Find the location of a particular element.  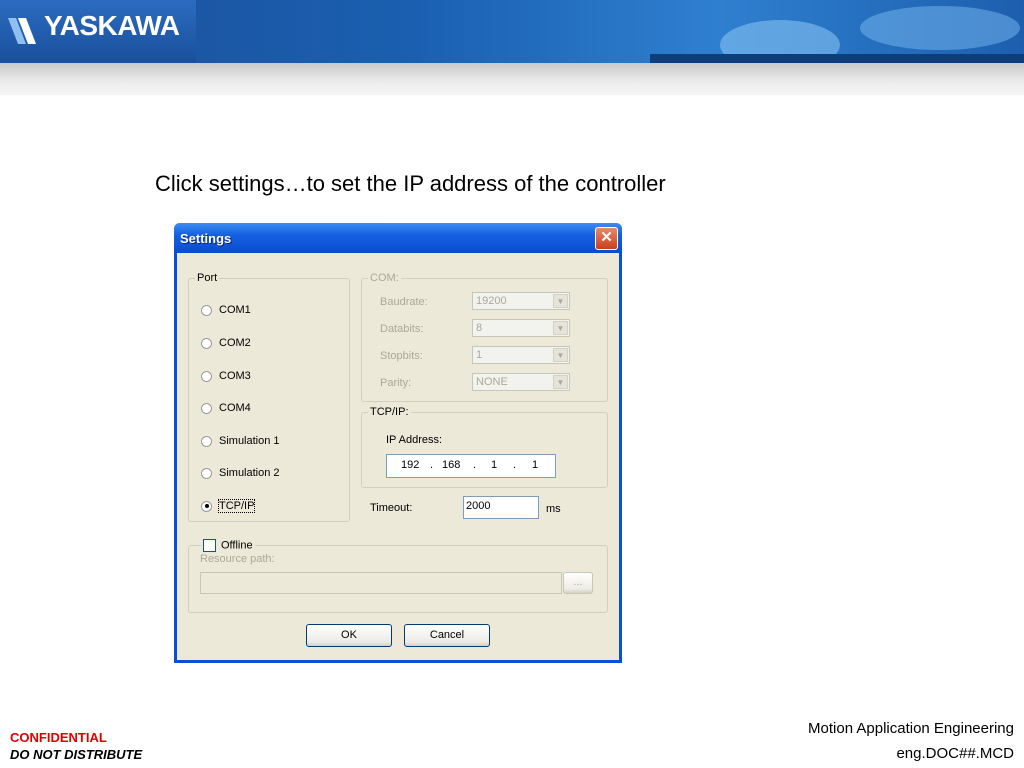

header-banner: YASKAWA is located at coordinates (512, 31).